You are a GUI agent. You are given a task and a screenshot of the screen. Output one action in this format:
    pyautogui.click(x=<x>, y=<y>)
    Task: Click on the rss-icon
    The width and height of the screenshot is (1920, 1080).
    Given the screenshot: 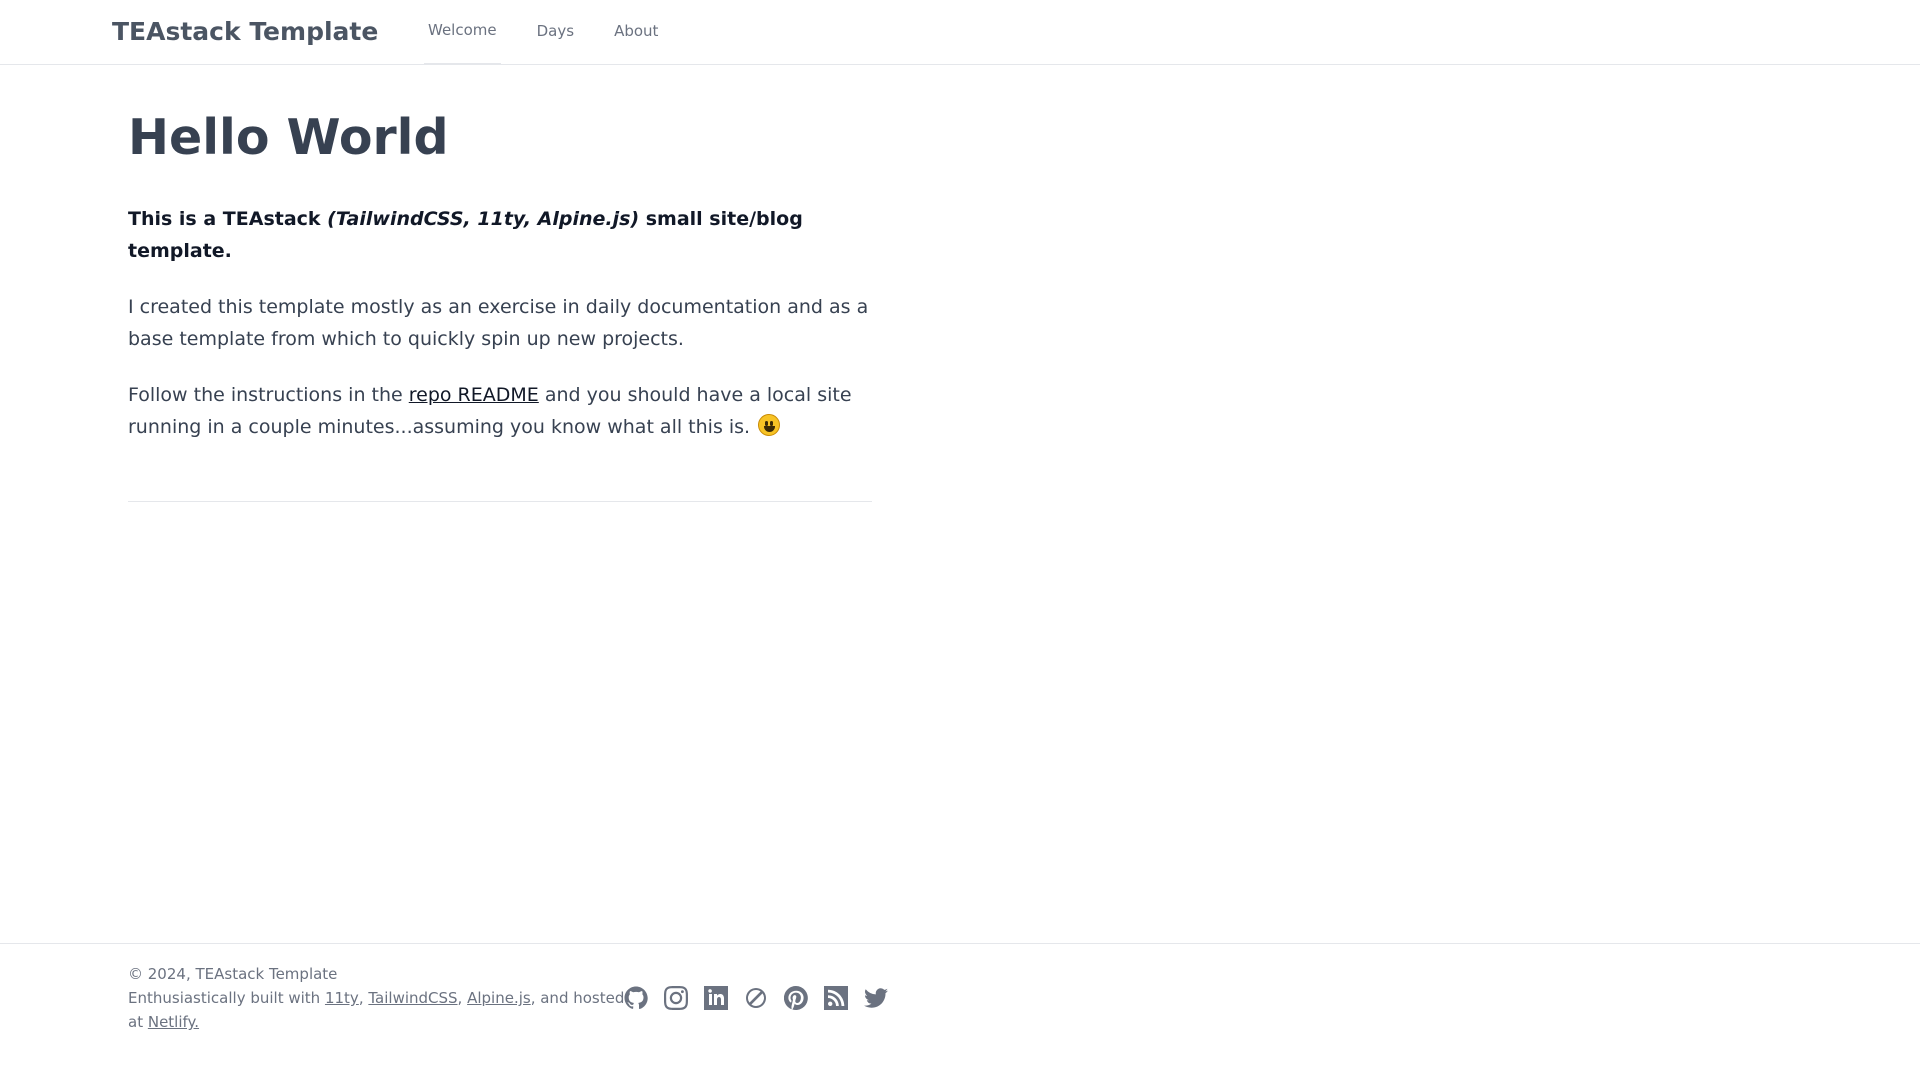 What is the action you would take?
    pyautogui.click(x=836, y=998)
    